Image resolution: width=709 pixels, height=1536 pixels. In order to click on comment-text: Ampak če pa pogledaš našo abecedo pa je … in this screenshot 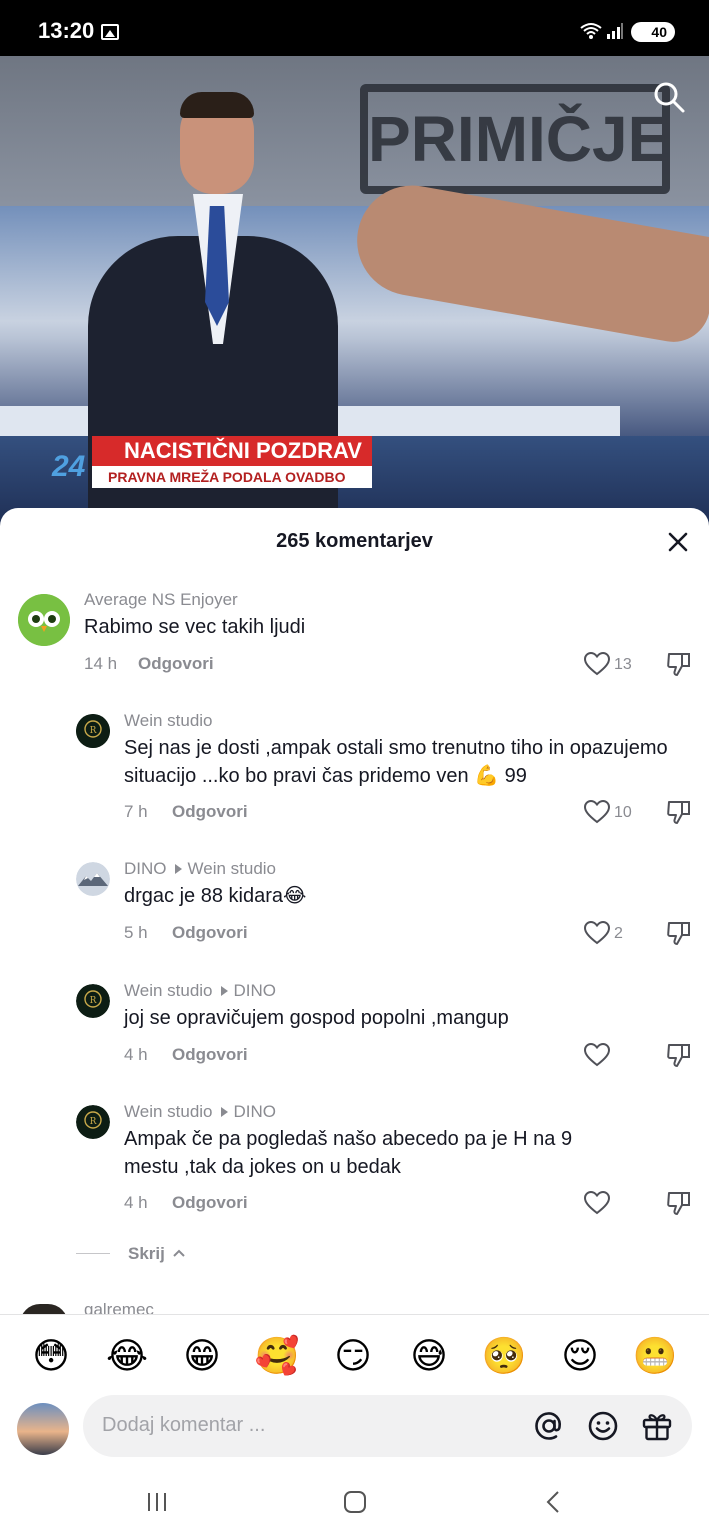, I will do `click(348, 1153)`.